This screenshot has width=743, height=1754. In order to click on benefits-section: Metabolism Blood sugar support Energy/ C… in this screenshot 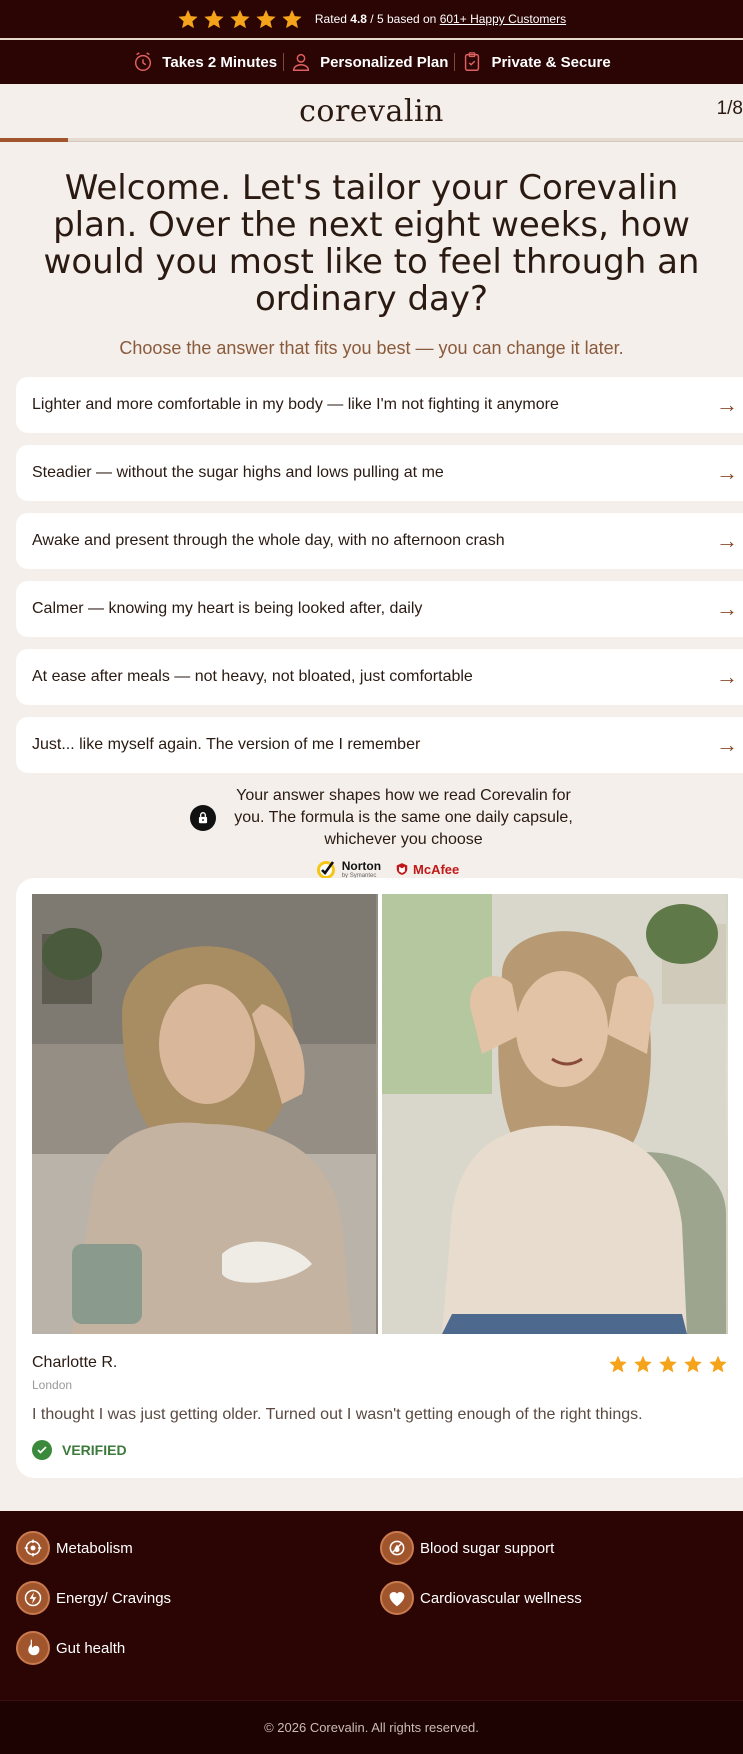, I will do `click(371, 1605)`.